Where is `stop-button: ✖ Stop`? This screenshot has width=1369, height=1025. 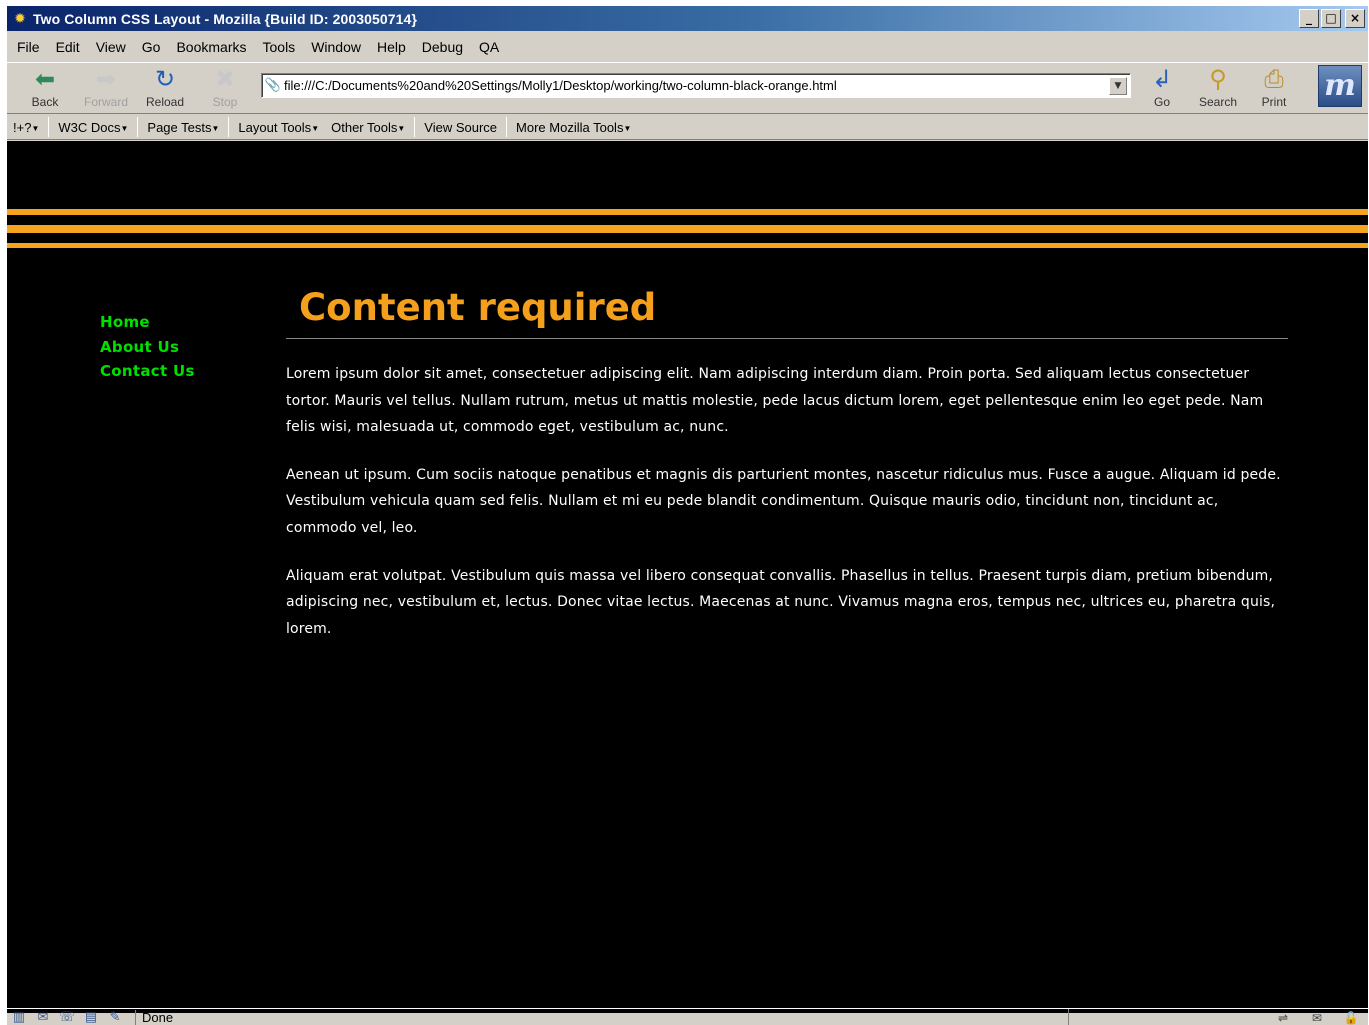 stop-button: ✖ Stop is located at coordinates (225, 88).